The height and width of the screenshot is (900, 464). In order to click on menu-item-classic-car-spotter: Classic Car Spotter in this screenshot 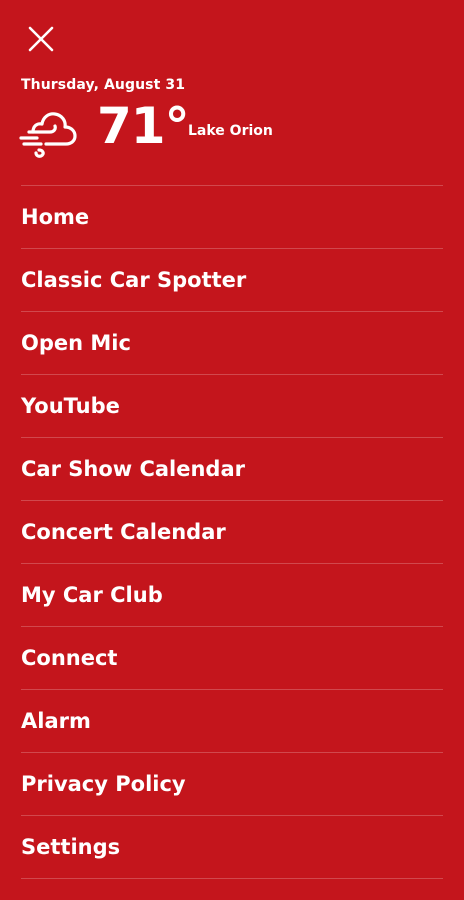, I will do `click(232, 280)`.